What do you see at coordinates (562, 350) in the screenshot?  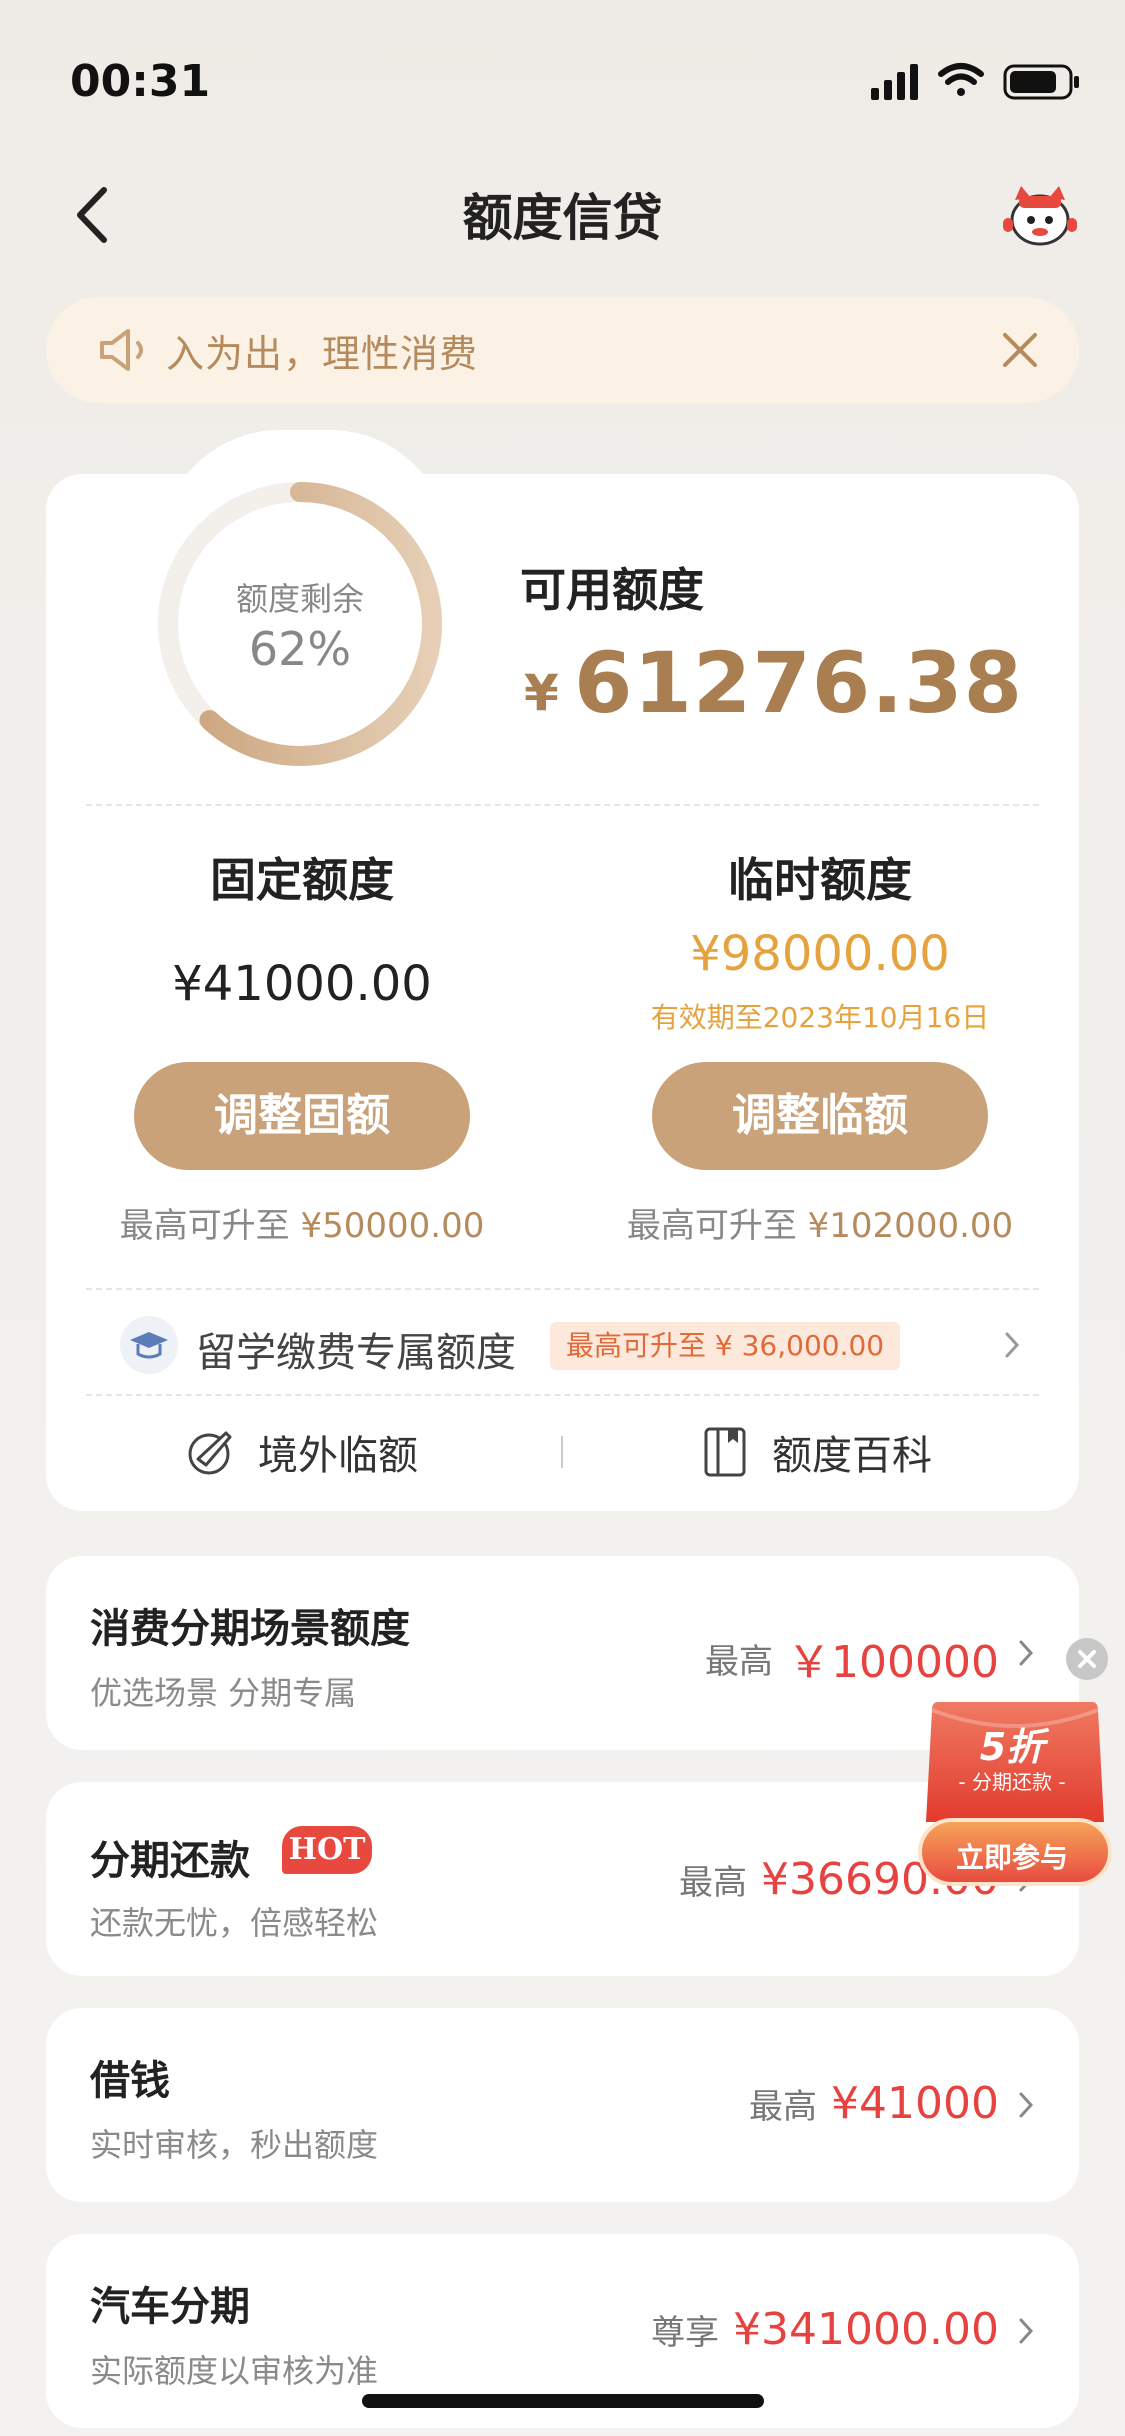 I see `notice-bar: 入为出，理性消费` at bounding box center [562, 350].